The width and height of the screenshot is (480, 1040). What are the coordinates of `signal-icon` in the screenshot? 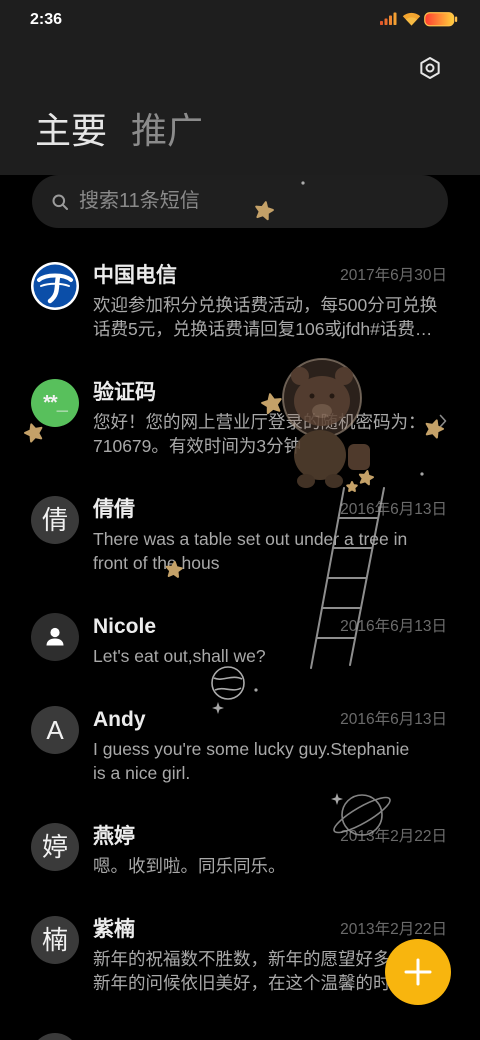 It's located at (388, 18).